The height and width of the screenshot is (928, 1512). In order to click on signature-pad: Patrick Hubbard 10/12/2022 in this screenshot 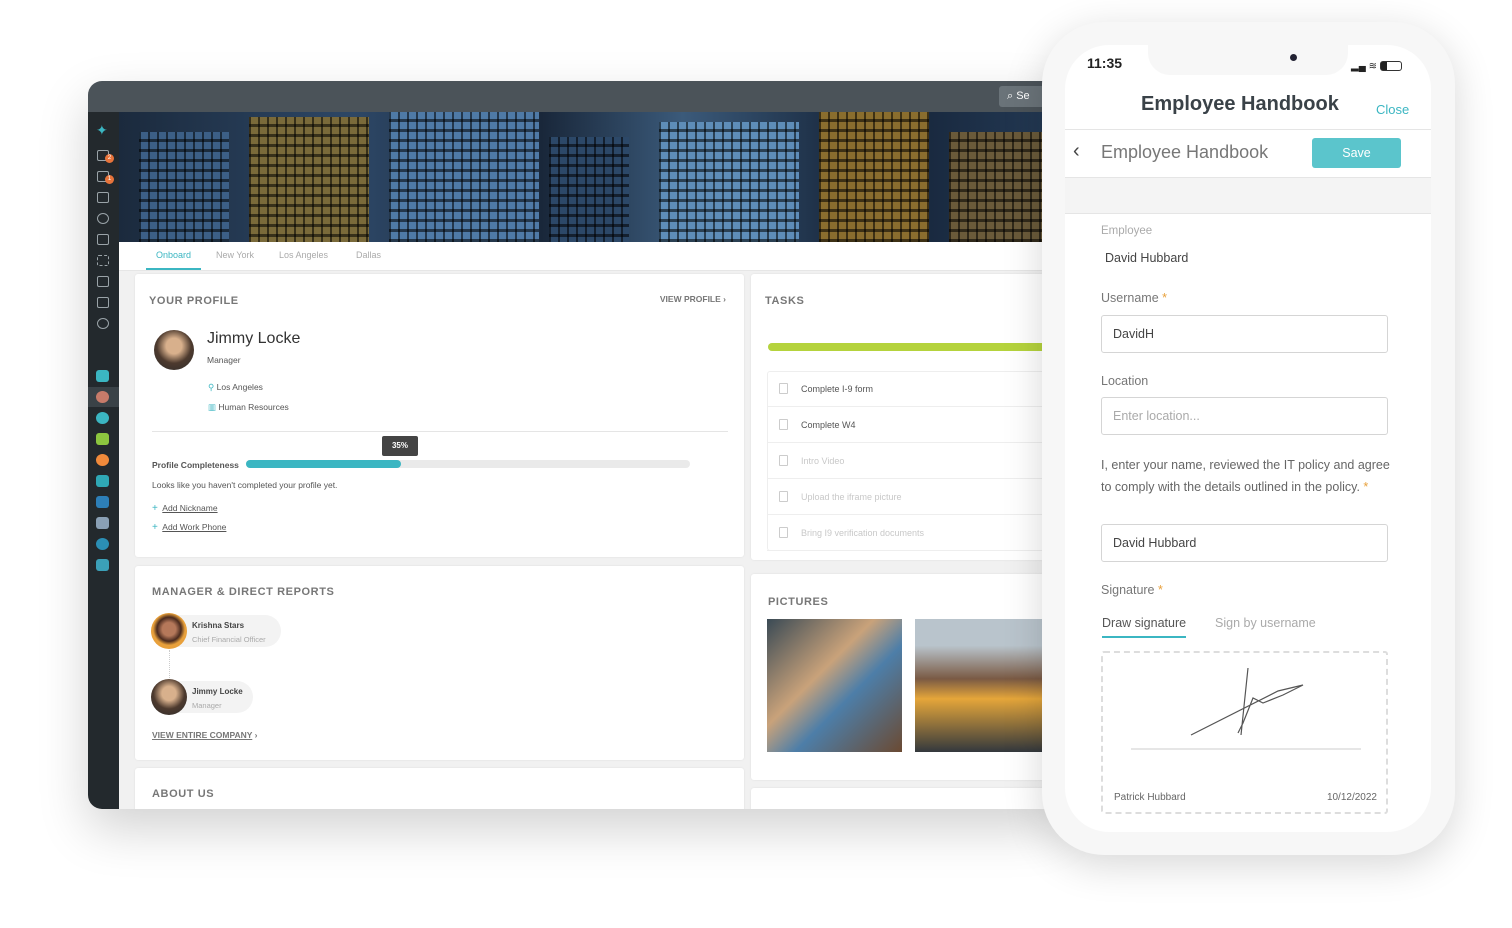, I will do `click(1244, 732)`.